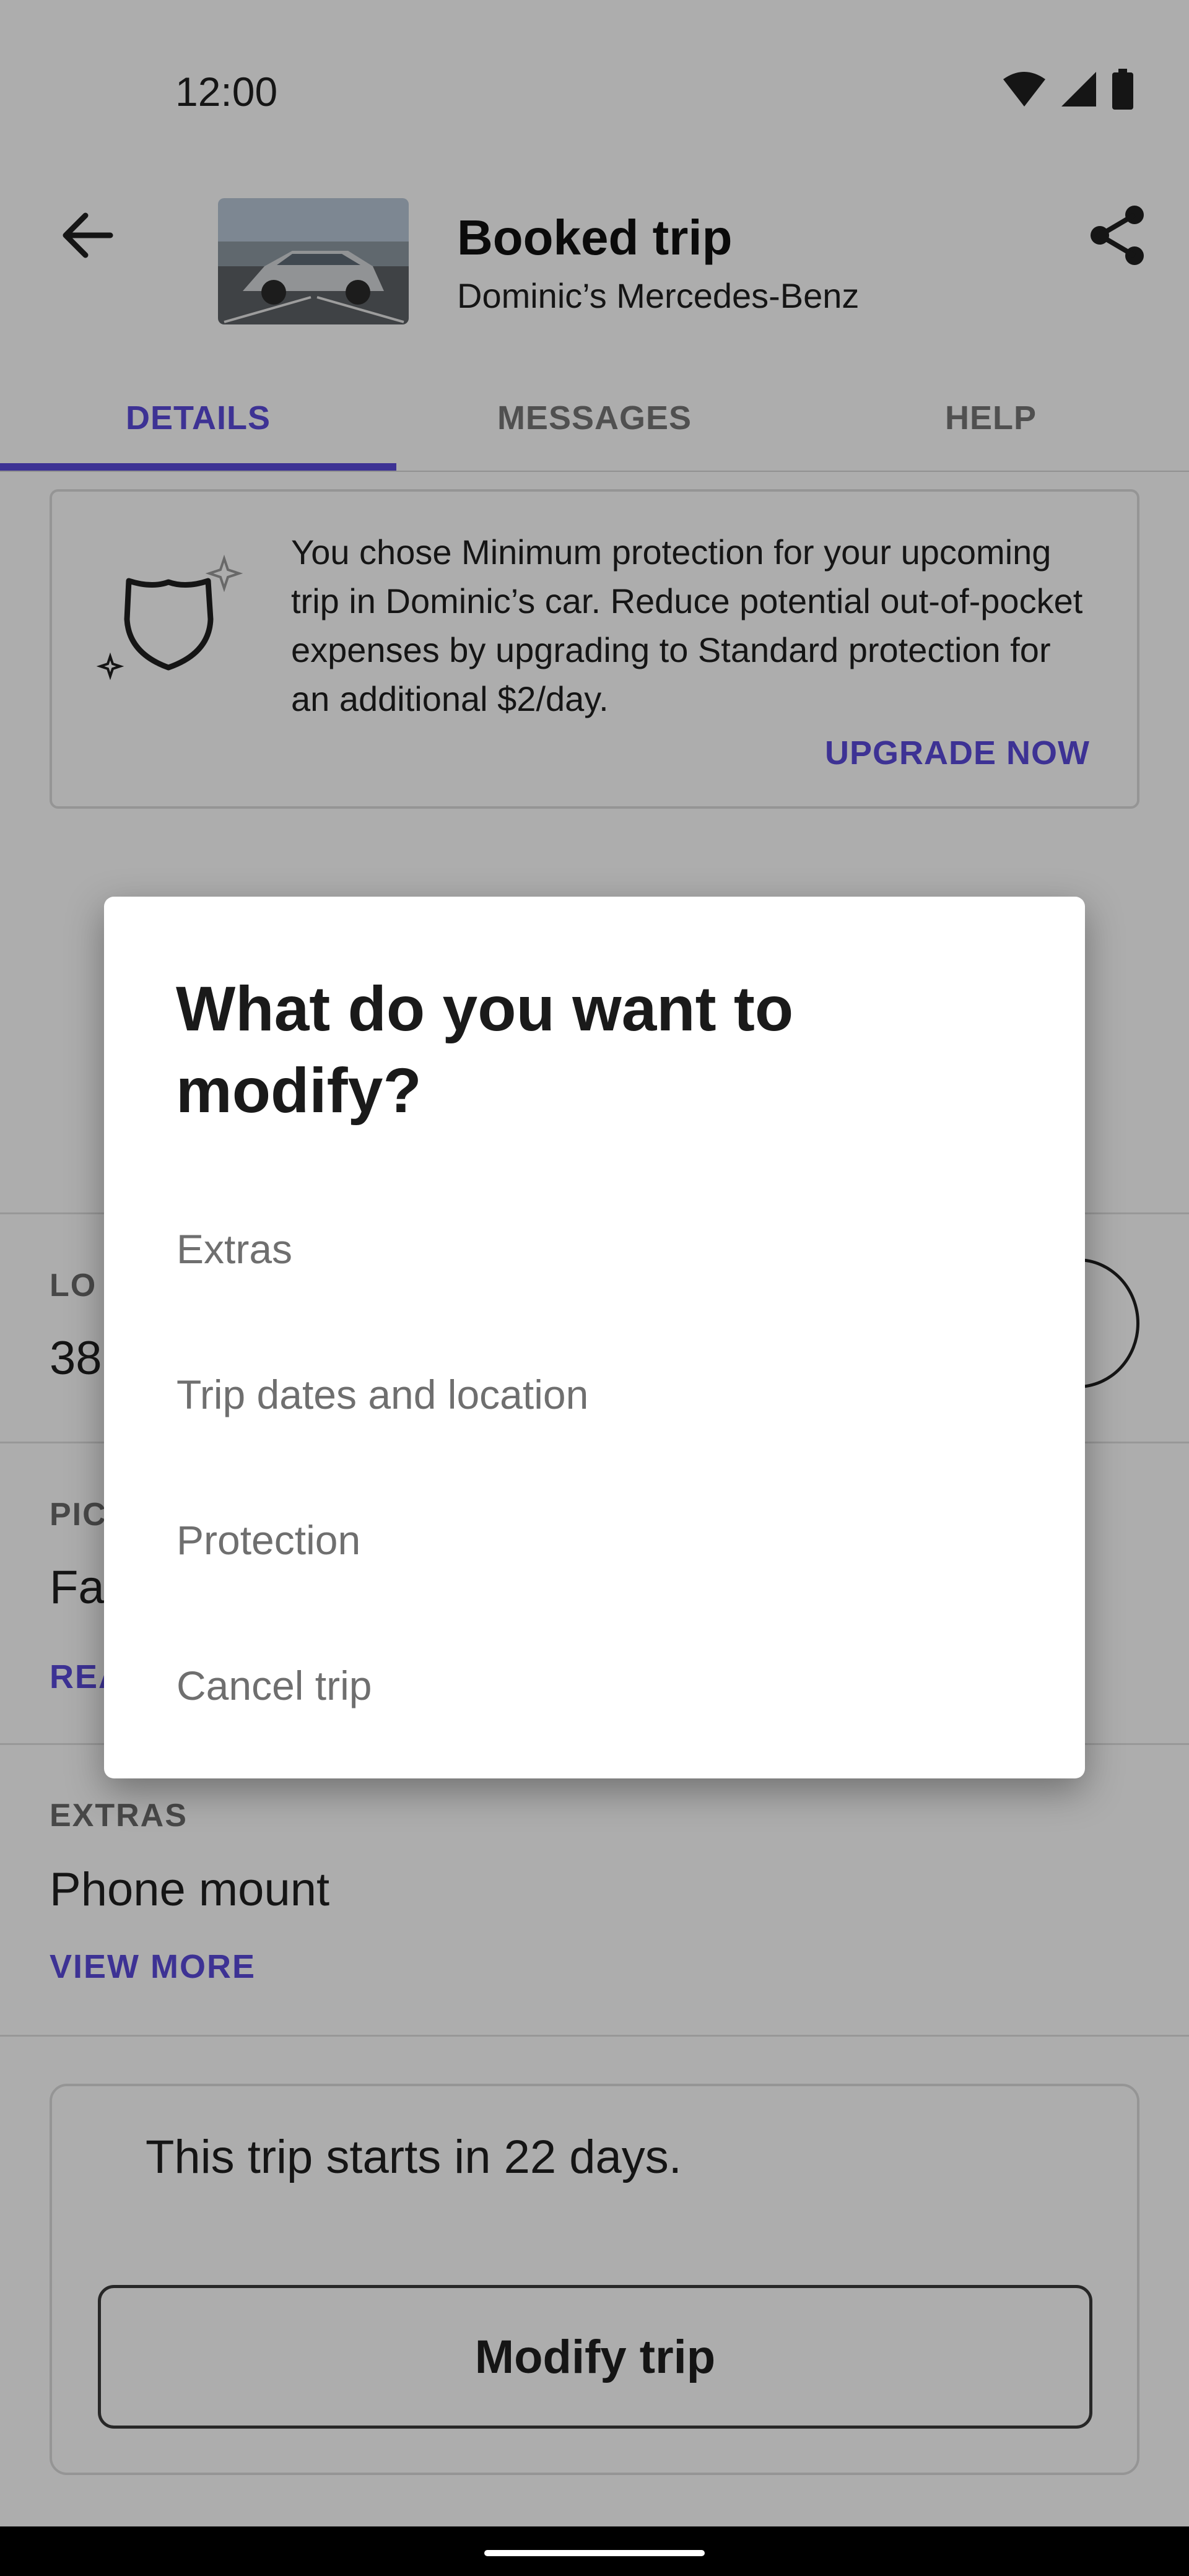 The image size is (1189, 2576). What do you see at coordinates (594, 2553) in the screenshot?
I see `home-gesture-handle` at bounding box center [594, 2553].